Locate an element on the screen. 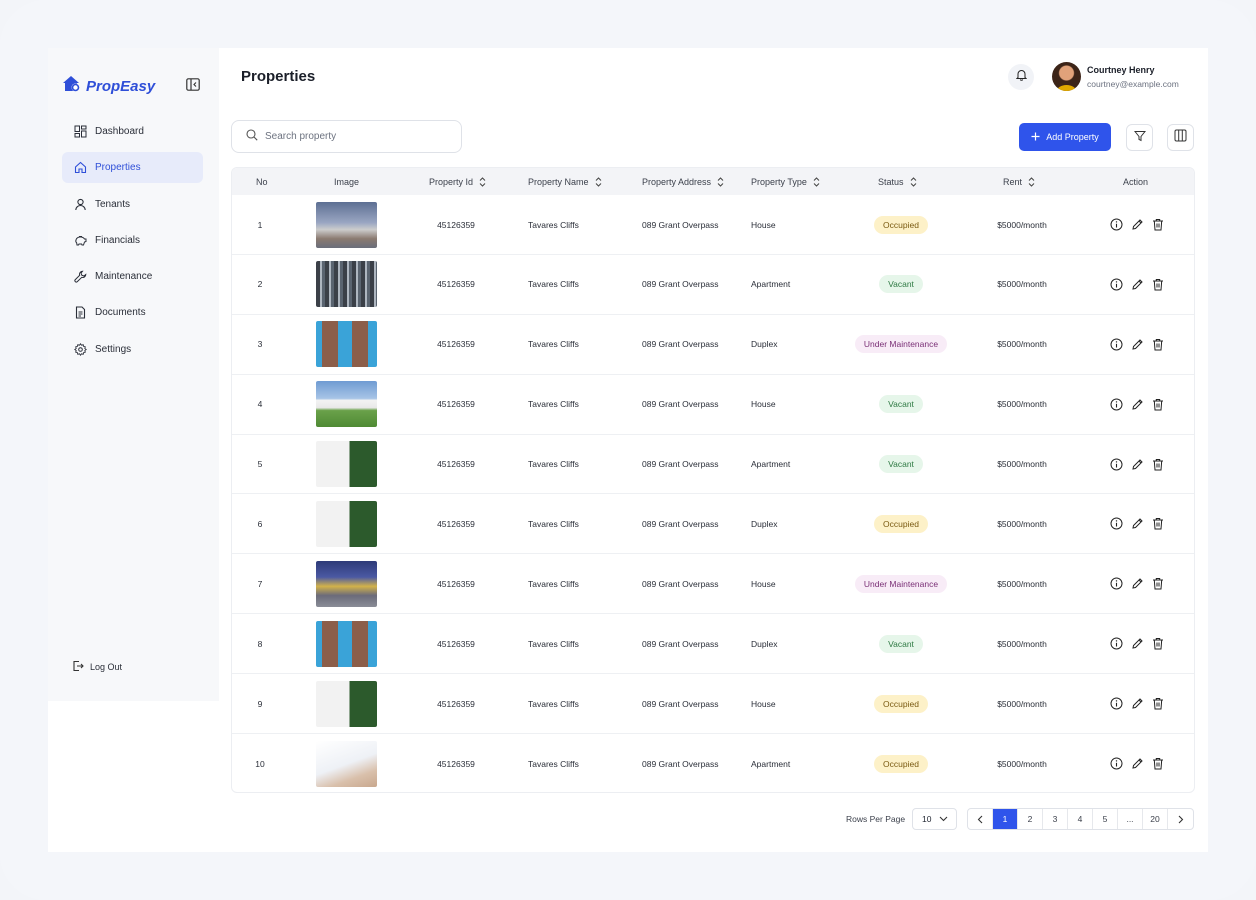 Image resolution: width=1256 pixels, height=900 pixels. page-button: 3 is located at coordinates (1055, 819).